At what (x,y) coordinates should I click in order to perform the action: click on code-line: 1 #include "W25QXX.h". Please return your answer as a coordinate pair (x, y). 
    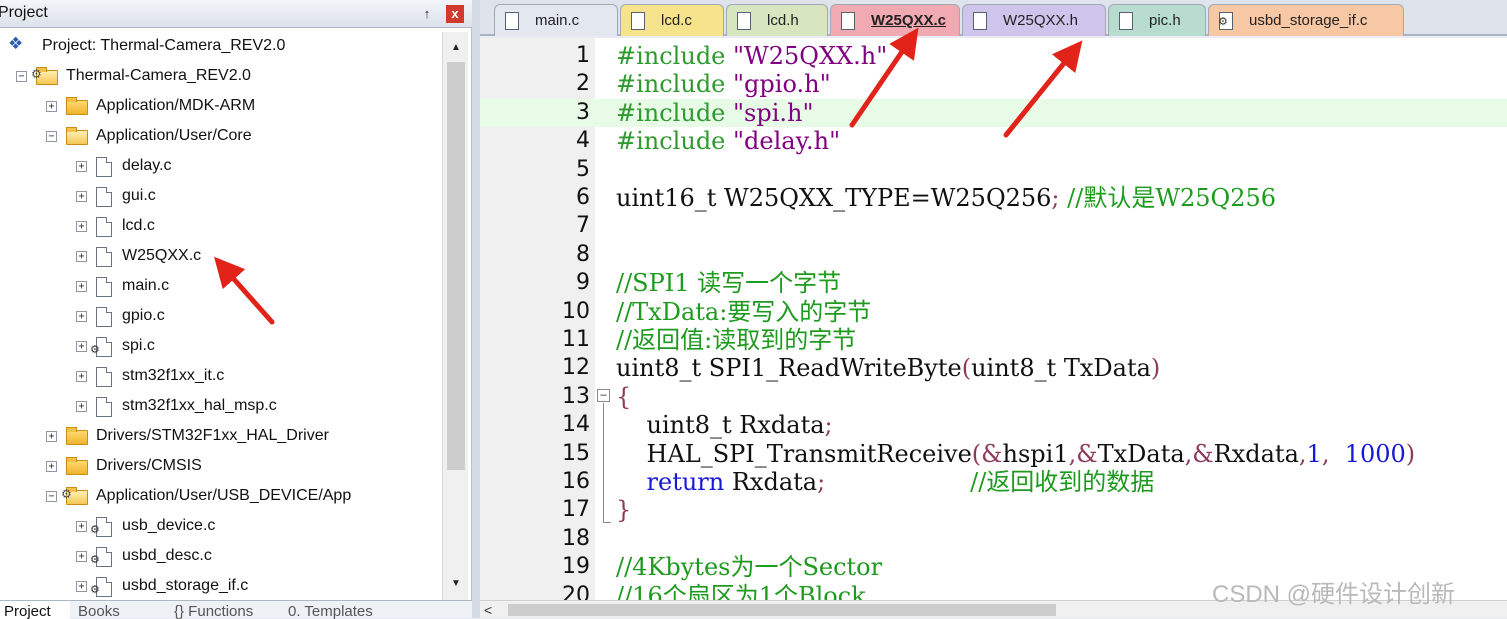
    Looking at the image, I should click on (993, 56).